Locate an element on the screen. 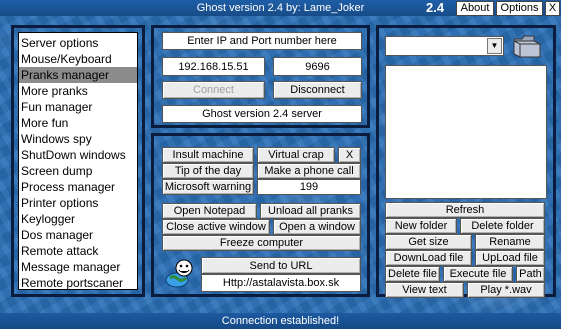 The width and height of the screenshot is (561, 329). chevron-down-icon: ▼ is located at coordinates (494, 46).